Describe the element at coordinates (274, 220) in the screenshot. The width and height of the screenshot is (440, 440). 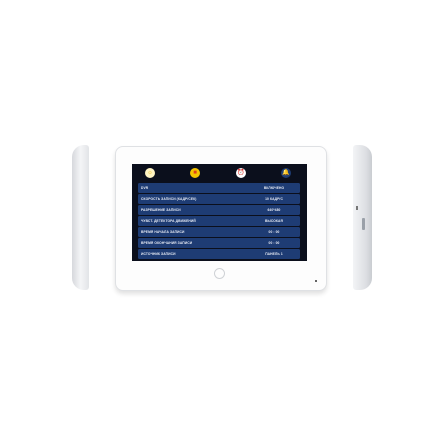
I see `setting-value: ВЫСОКАЯ` at that location.